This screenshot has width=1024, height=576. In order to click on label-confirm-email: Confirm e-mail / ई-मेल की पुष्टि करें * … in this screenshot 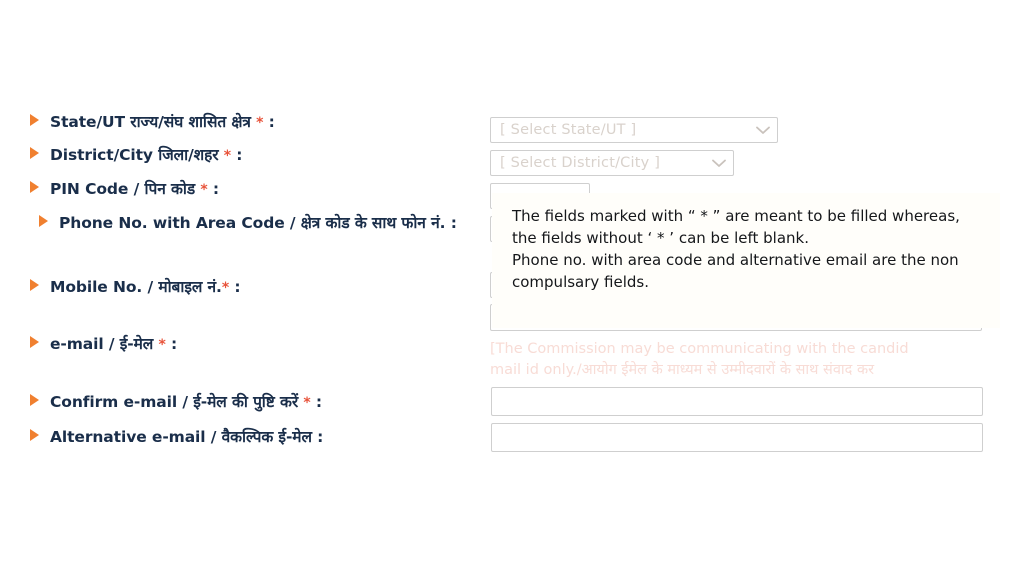, I will do `click(176, 402)`.